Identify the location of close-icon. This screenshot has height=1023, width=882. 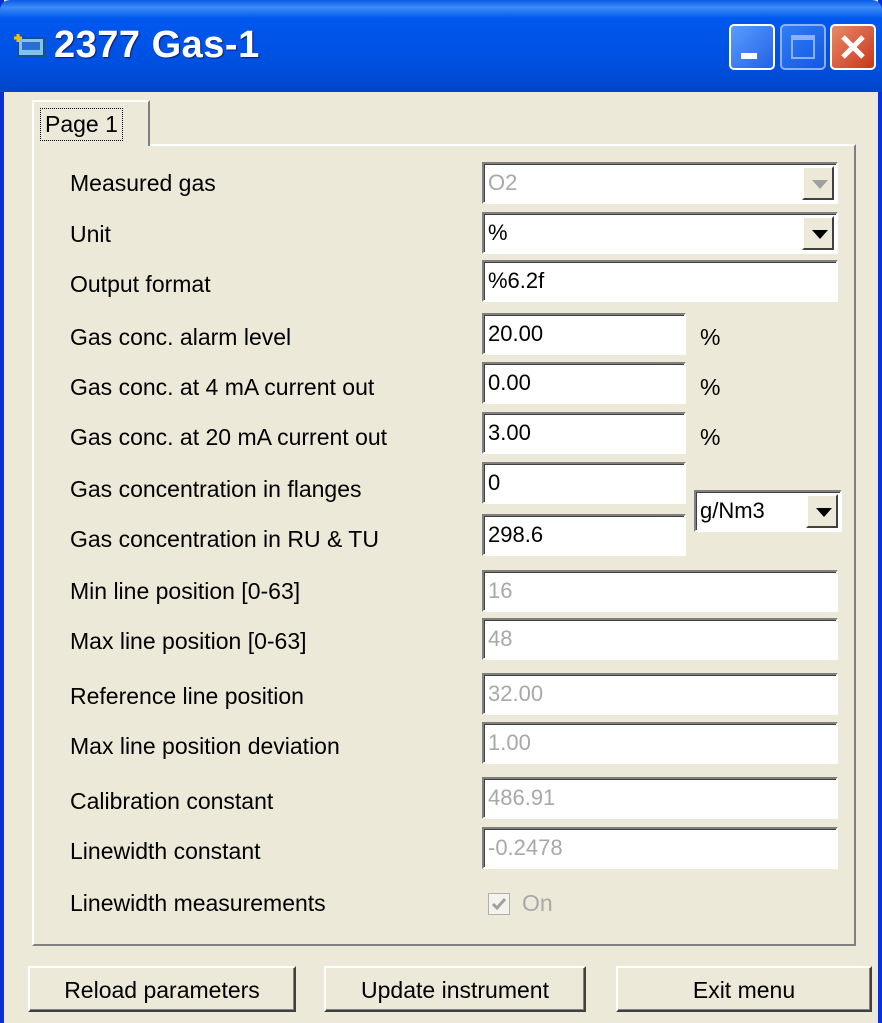
(853, 47).